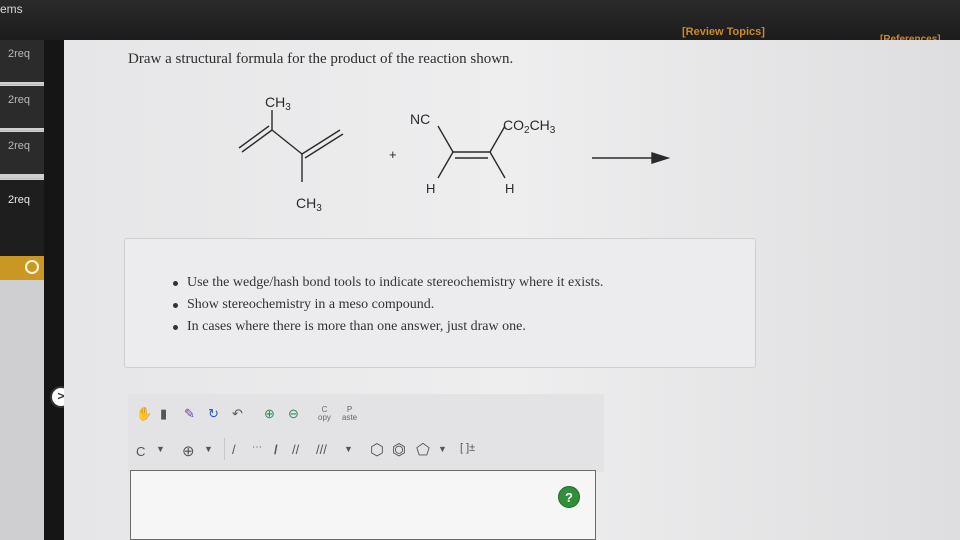  Describe the element at coordinates (144, 414) in the screenshot. I see `hand-icon: ✋` at that location.